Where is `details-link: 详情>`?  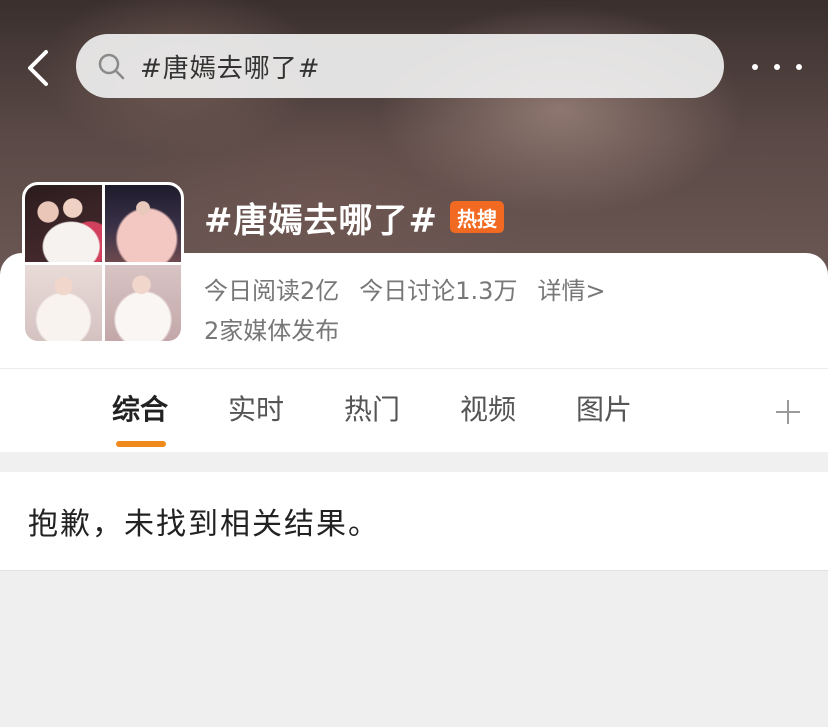 details-link: 详情> is located at coordinates (571, 288).